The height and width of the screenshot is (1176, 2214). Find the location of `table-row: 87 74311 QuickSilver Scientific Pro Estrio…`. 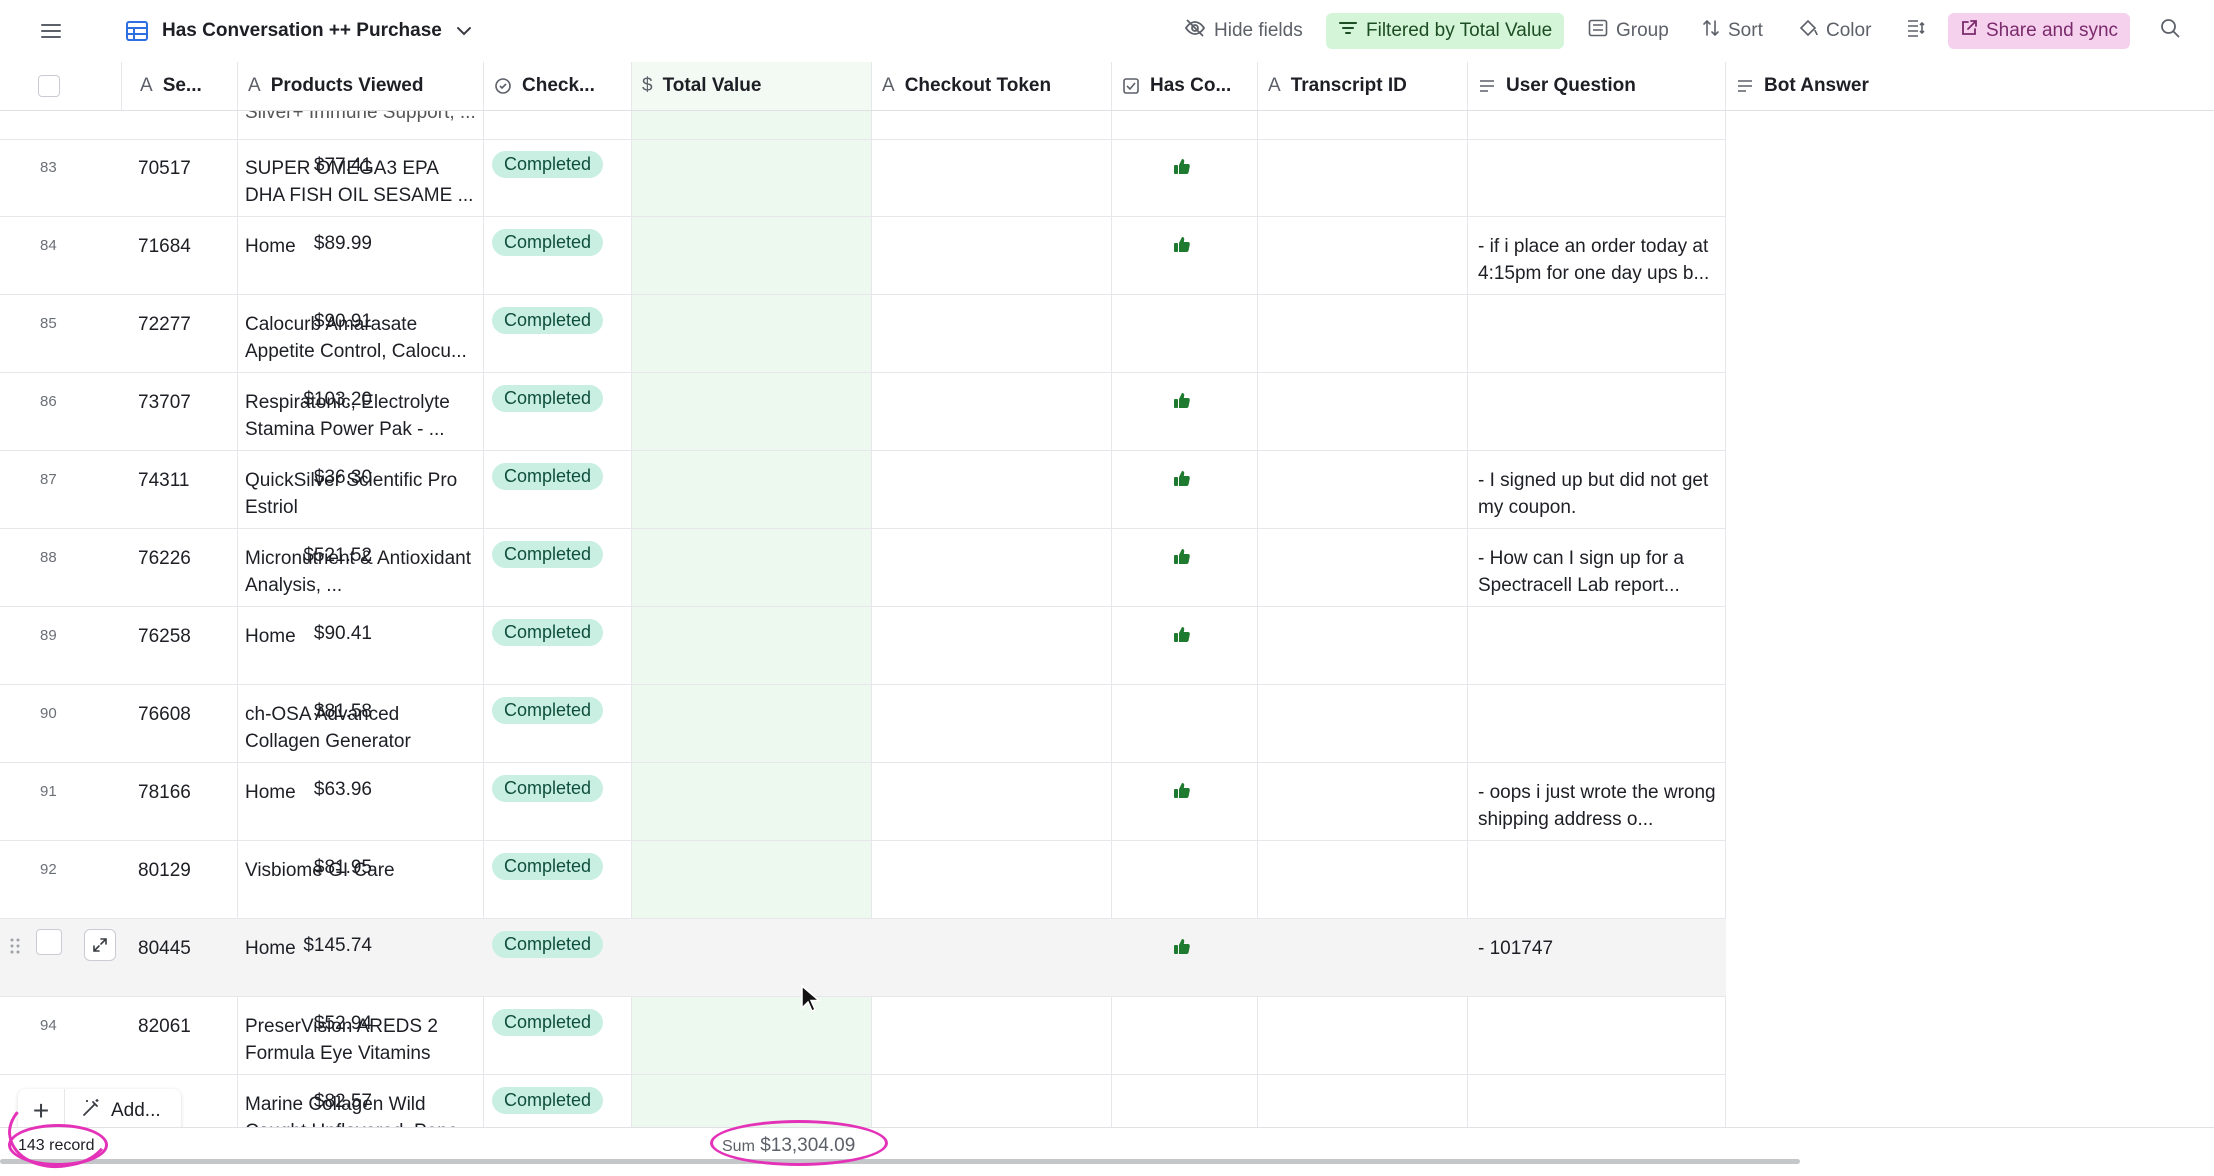

table-row: 87 74311 QuickSilver Scientific Pro Estrio… is located at coordinates (863, 490).